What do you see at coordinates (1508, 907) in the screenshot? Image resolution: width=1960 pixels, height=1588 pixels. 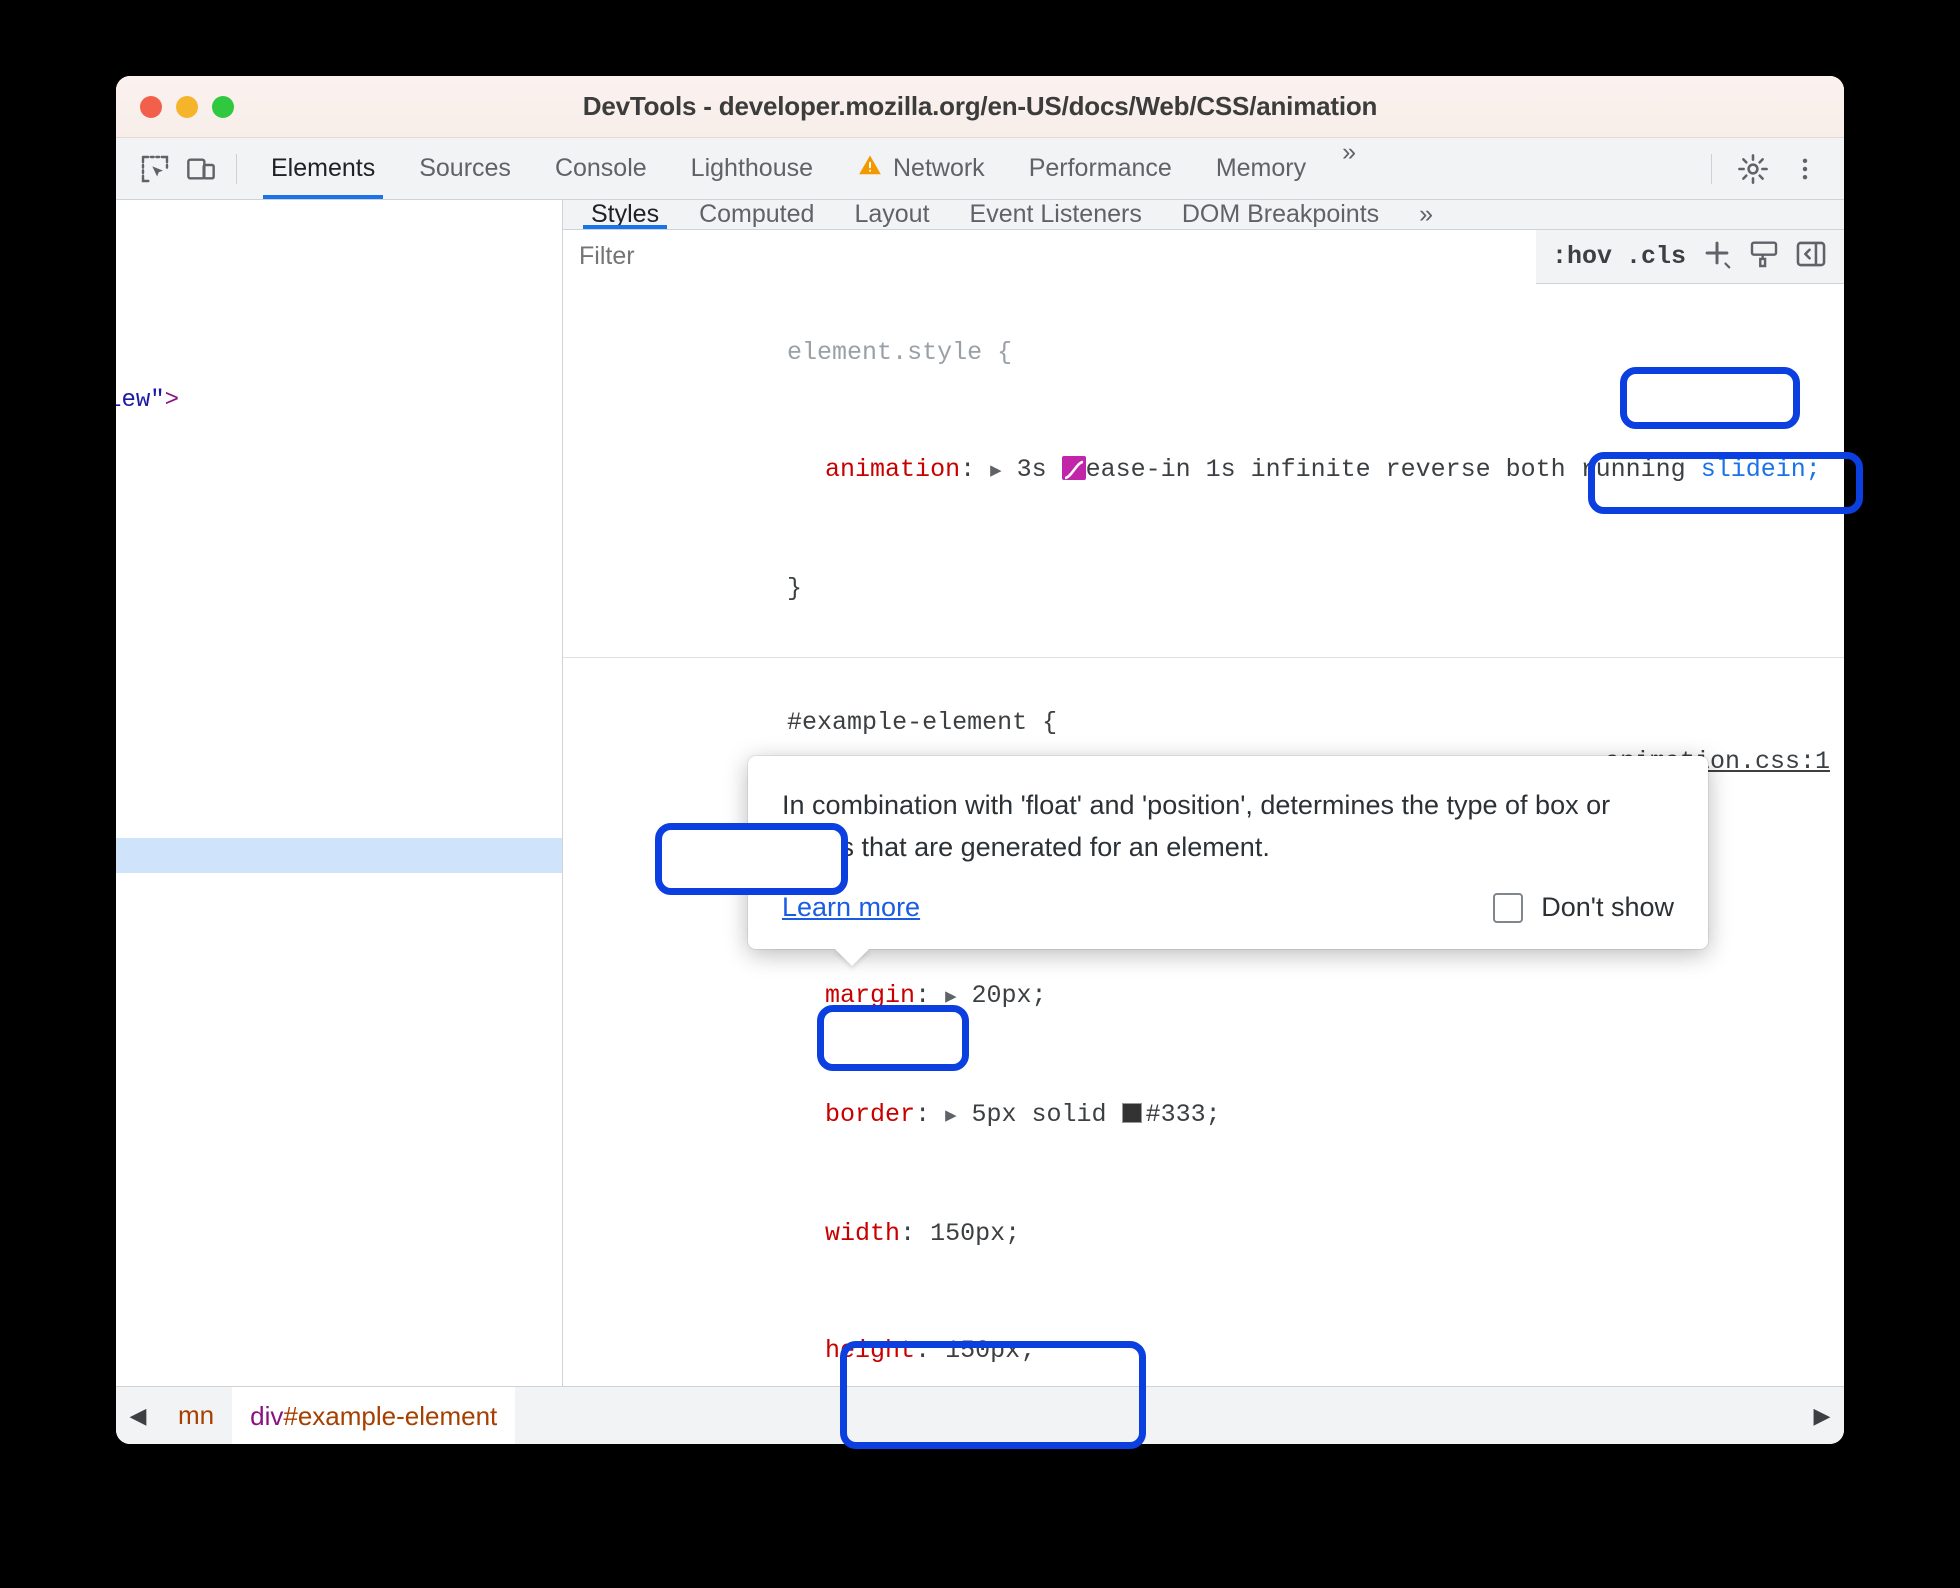 I see `dont-show-checkbox` at bounding box center [1508, 907].